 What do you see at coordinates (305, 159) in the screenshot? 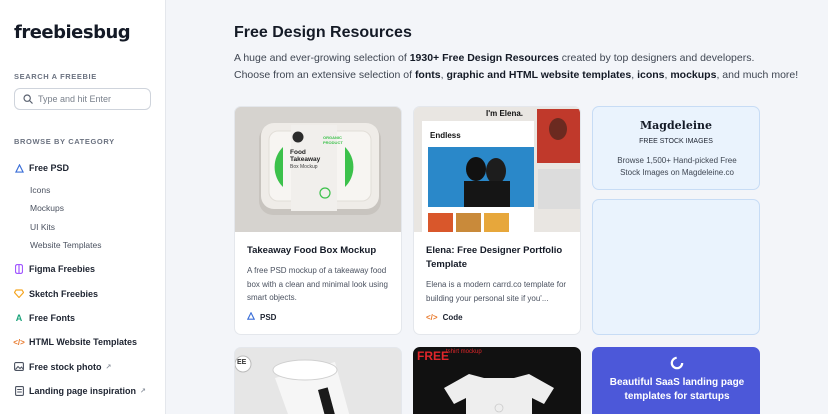
I see `thumb-text-takeaway: Takeaway` at bounding box center [305, 159].